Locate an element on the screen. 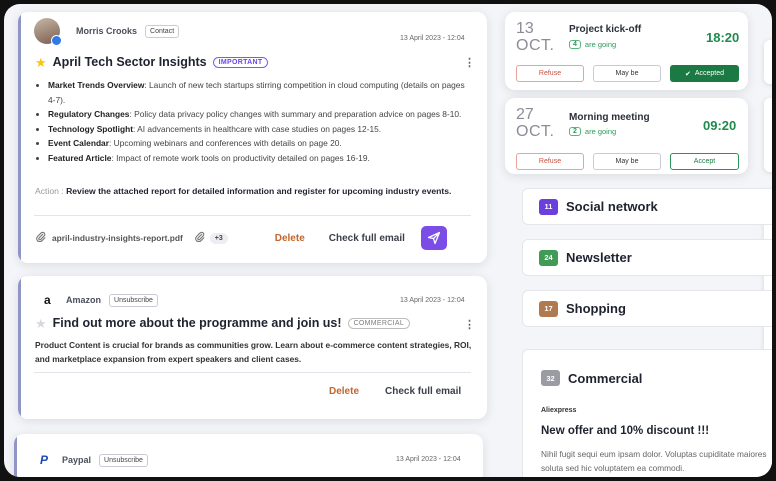 The height and width of the screenshot is (481, 776). sender-name: Paypal is located at coordinates (77, 460).